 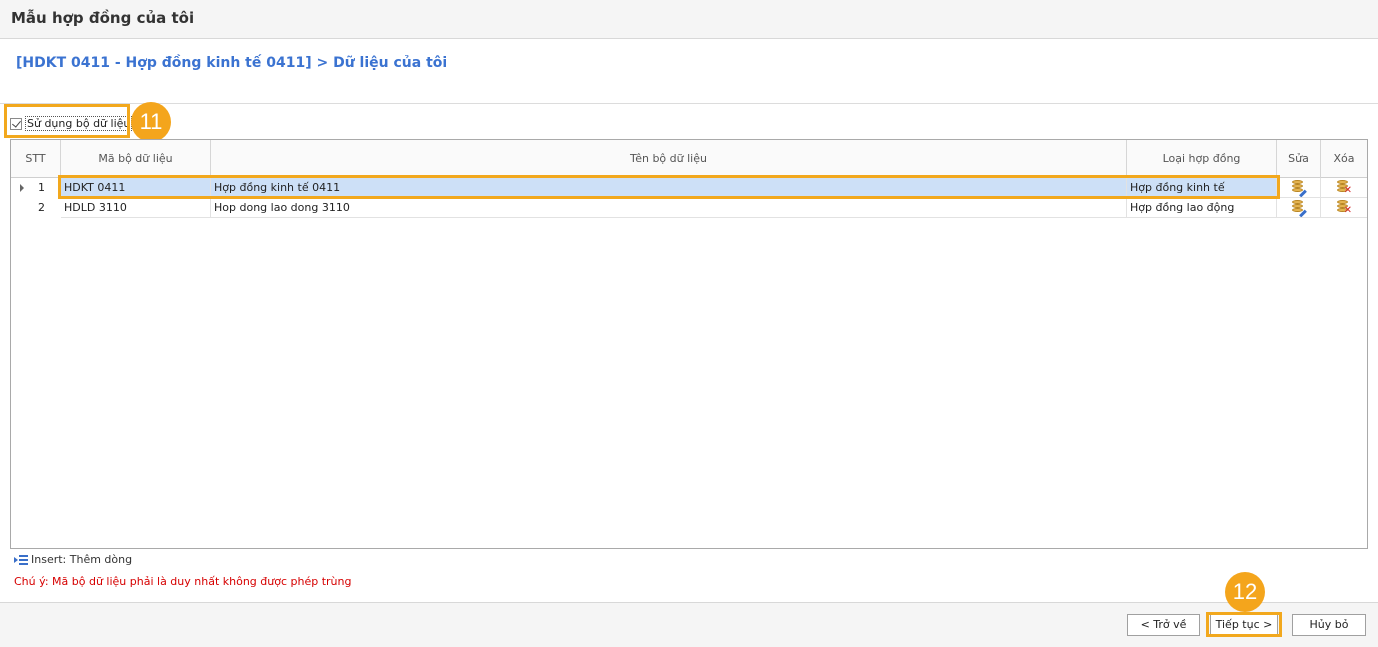 I want to click on insert-row-icon, so click(x=21, y=559).